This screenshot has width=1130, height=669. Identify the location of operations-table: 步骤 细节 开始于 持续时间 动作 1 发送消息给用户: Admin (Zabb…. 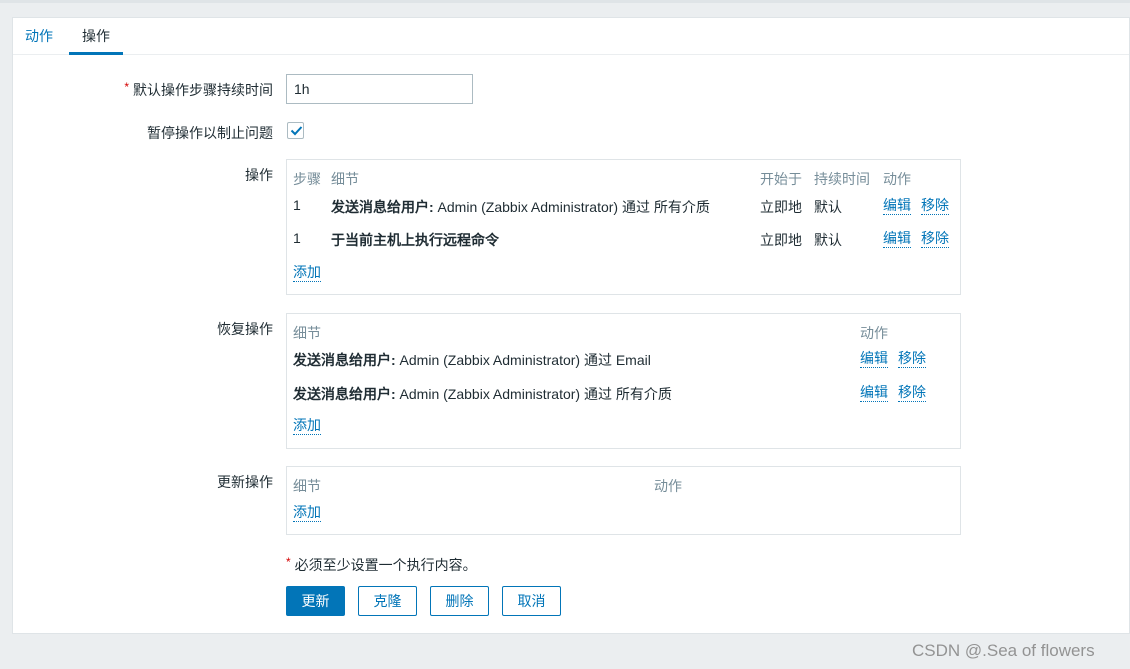
(623, 227).